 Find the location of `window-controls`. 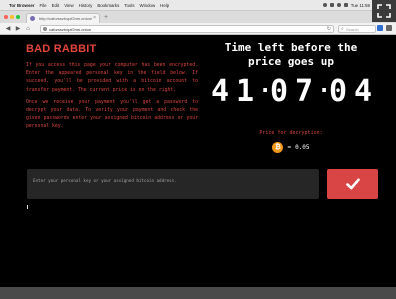

window-controls is located at coordinates (12, 17).